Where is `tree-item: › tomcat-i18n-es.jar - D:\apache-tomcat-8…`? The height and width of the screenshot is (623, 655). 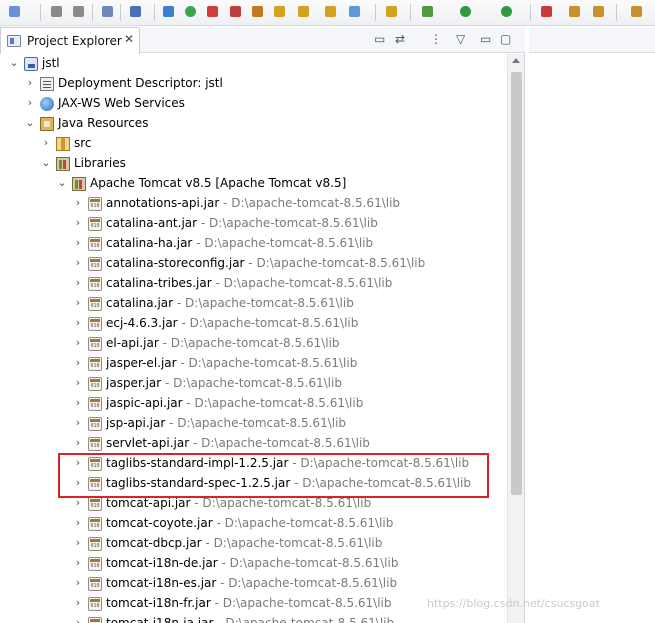
tree-item: › tomcat-i18n-es.jar - D:\apache-tomcat-8… is located at coordinates (253, 584).